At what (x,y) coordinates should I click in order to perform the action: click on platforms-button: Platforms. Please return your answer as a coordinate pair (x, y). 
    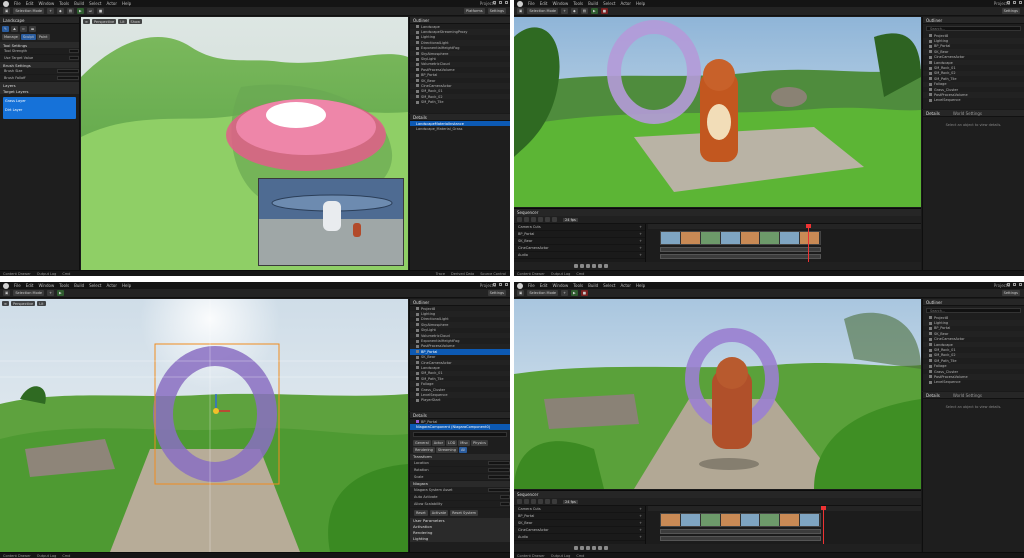
    Looking at the image, I should click on (474, 11).